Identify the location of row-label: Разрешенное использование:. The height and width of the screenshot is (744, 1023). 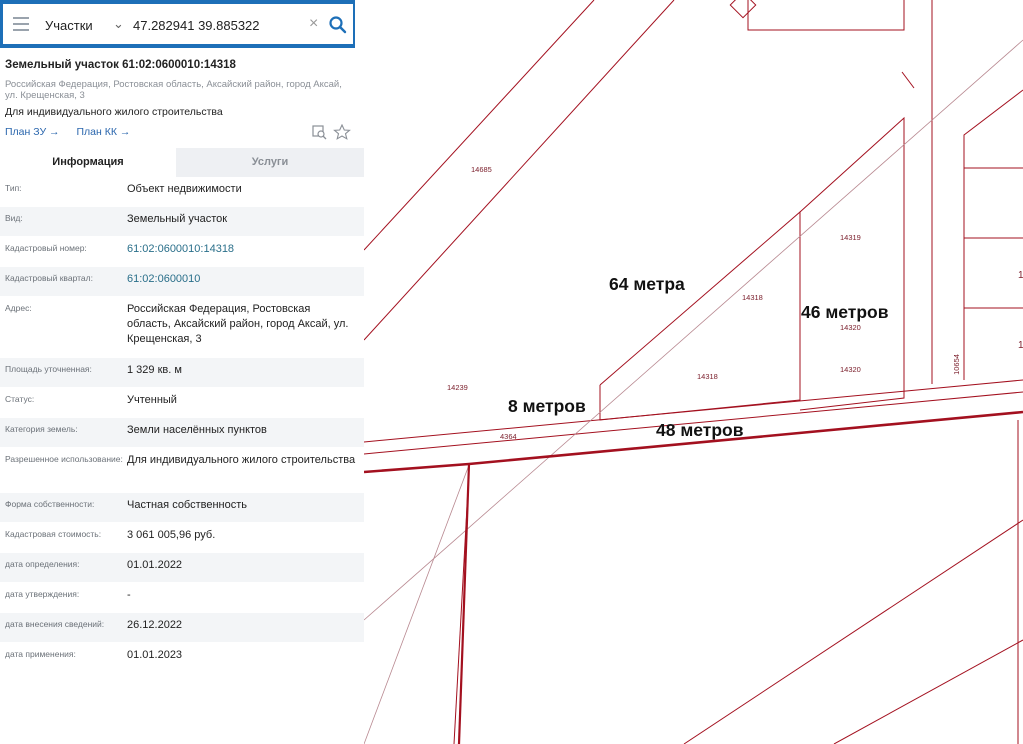
(64, 459).